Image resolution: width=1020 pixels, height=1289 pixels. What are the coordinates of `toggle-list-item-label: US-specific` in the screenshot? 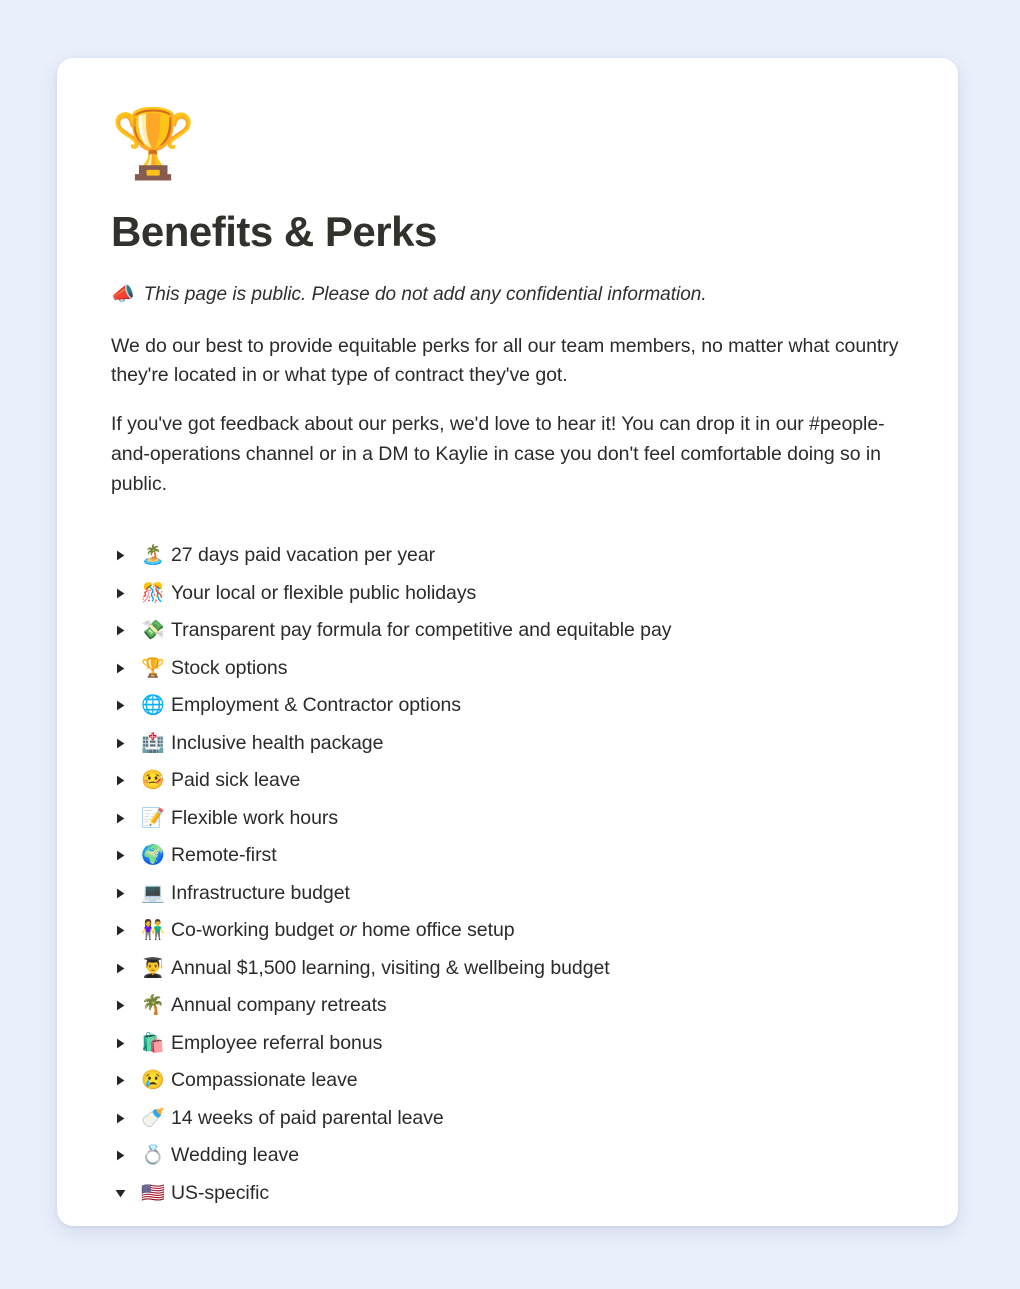 It's located at (220, 1192).